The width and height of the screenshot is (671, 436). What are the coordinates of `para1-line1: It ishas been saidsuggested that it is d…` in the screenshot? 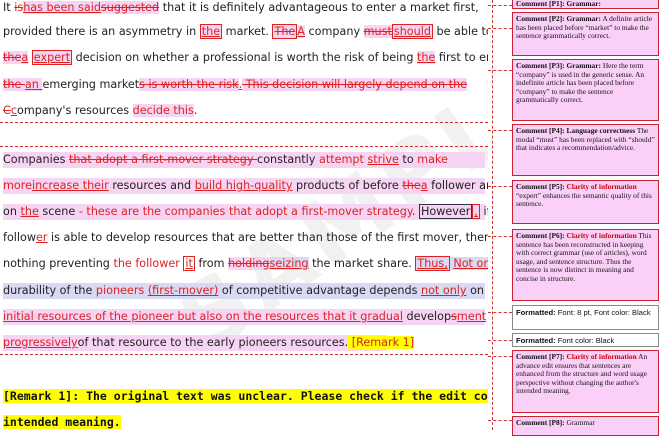 It's located at (241, 8).